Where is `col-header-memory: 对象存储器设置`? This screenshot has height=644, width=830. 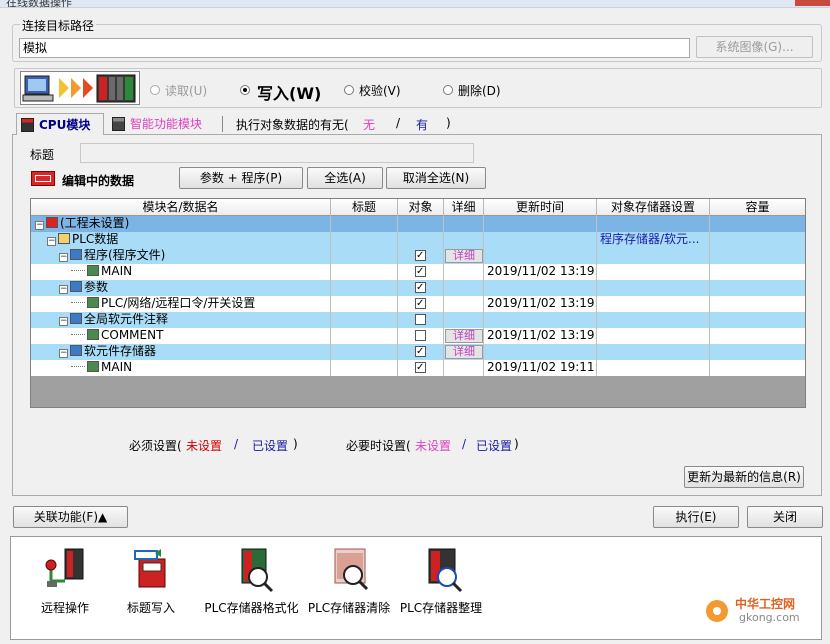 col-header-memory: 对象存储器设置 is located at coordinates (653, 207).